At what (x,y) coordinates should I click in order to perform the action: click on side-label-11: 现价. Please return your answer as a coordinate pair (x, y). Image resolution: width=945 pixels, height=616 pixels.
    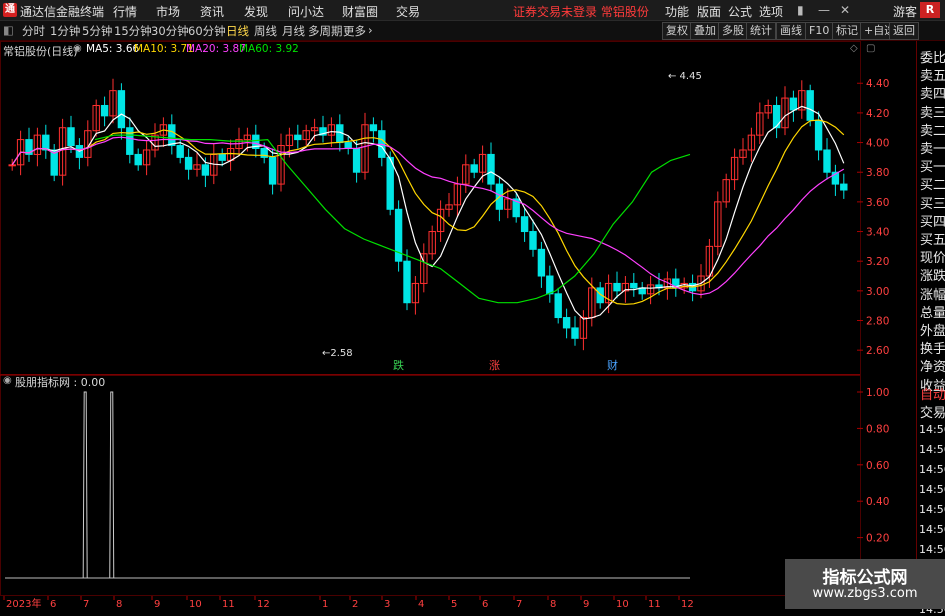
    Looking at the image, I should click on (932, 259).